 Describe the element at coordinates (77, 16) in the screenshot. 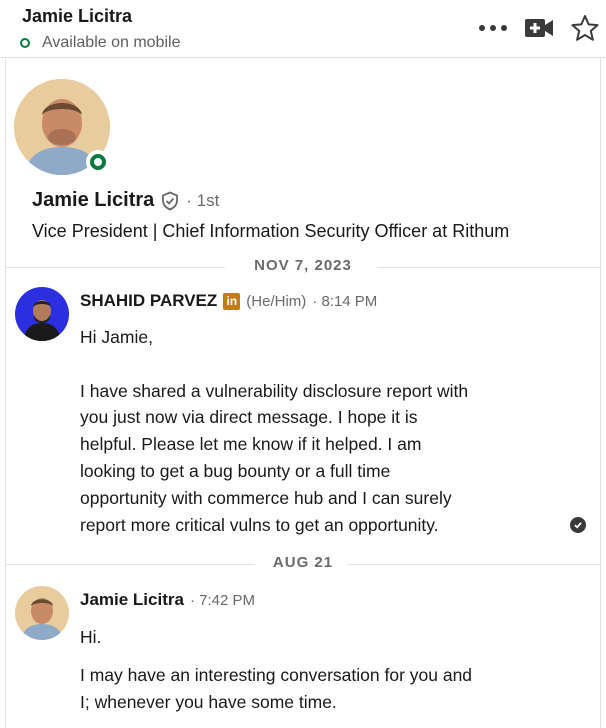

I see `header-contact-name: Jamie Licitra` at that location.